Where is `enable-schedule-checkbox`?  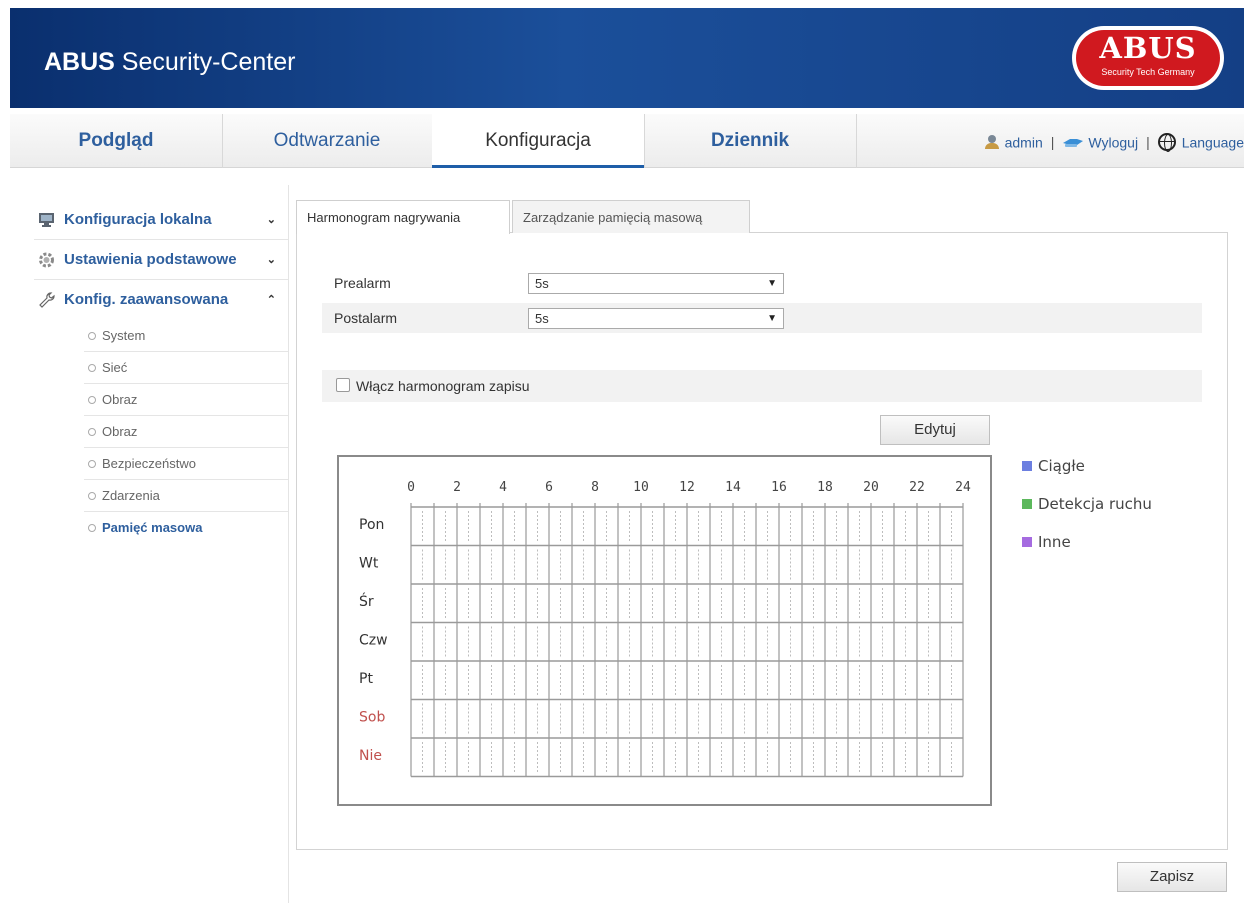 enable-schedule-checkbox is located at coordinates (343, 385).